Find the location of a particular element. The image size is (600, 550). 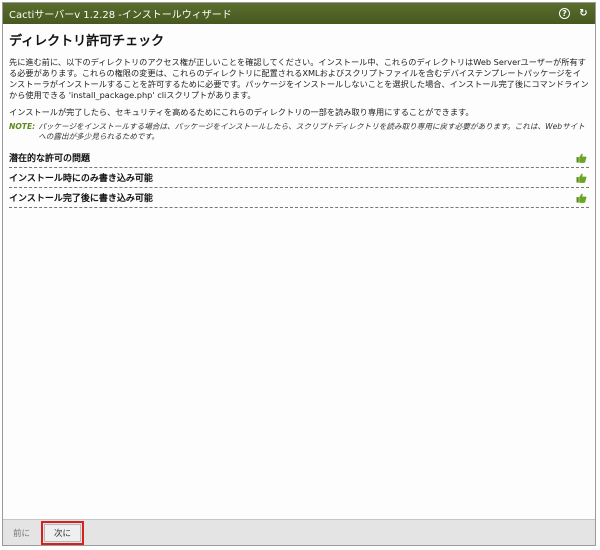

titlebar-icons: ? ↻ is located at coordinates (577, 13).